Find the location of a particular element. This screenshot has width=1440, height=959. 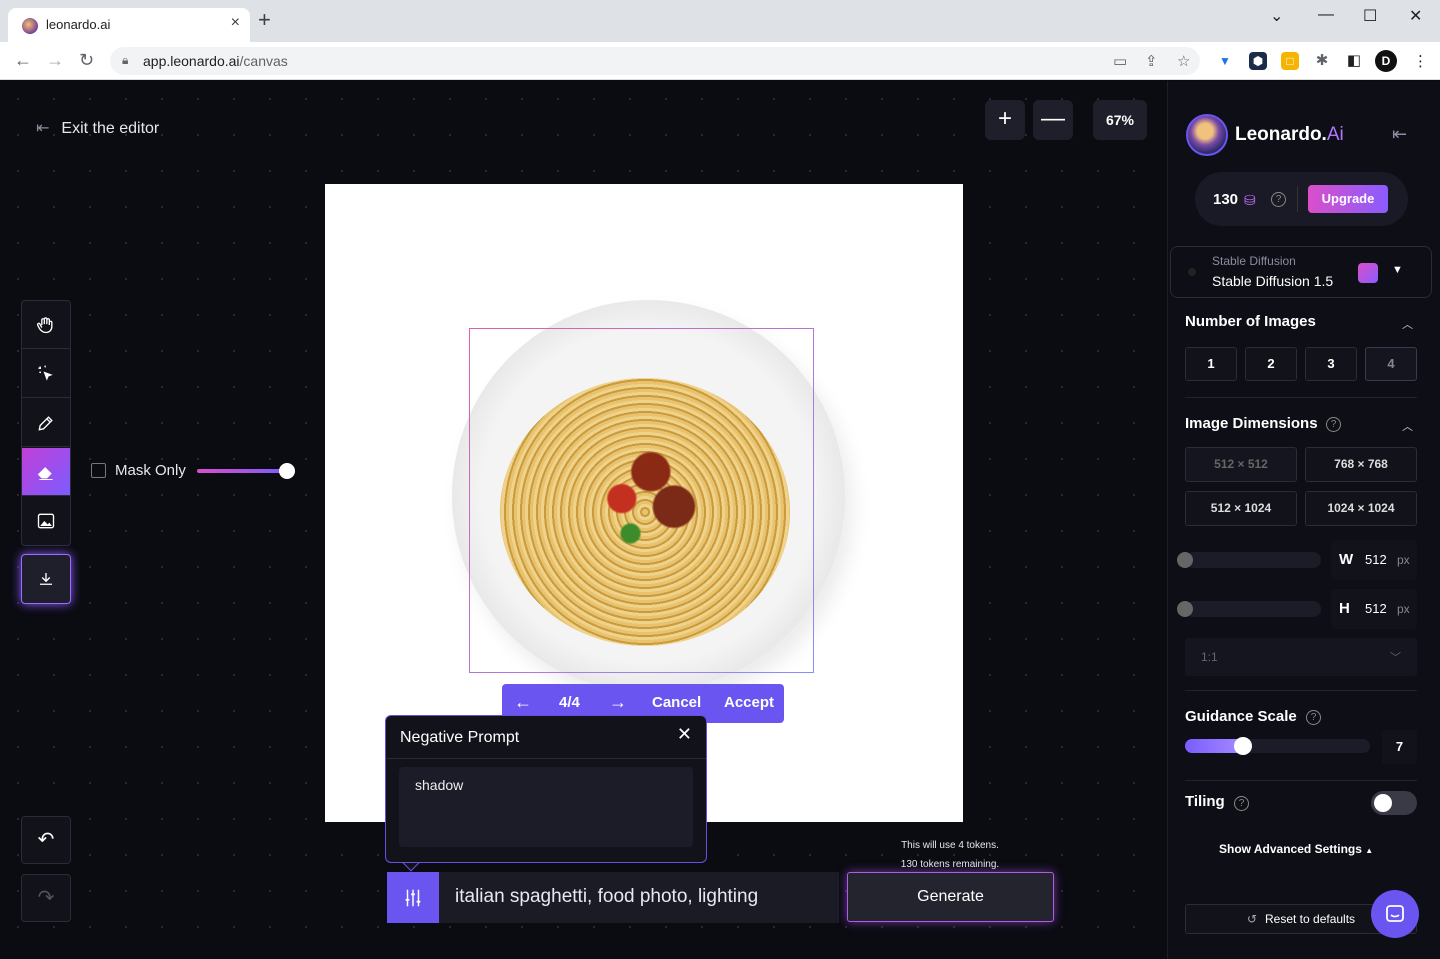

guidance-value: 7 is located at coordinates (1399, 747).